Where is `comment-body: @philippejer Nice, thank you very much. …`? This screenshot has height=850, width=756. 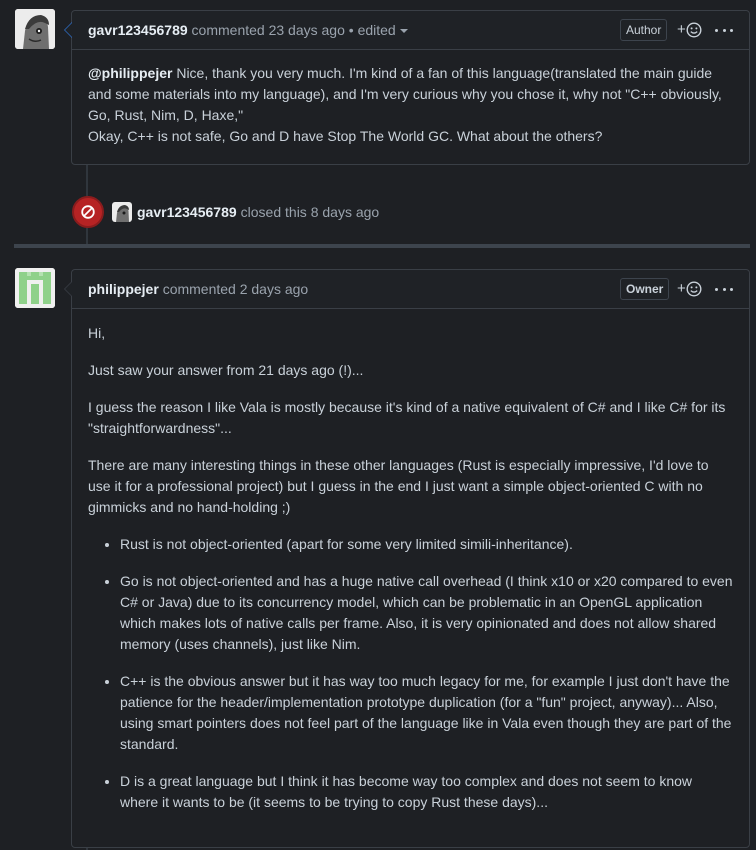 comment-body: @philippejer Nice, thank you very much. … is located at coordinates (410, 105).